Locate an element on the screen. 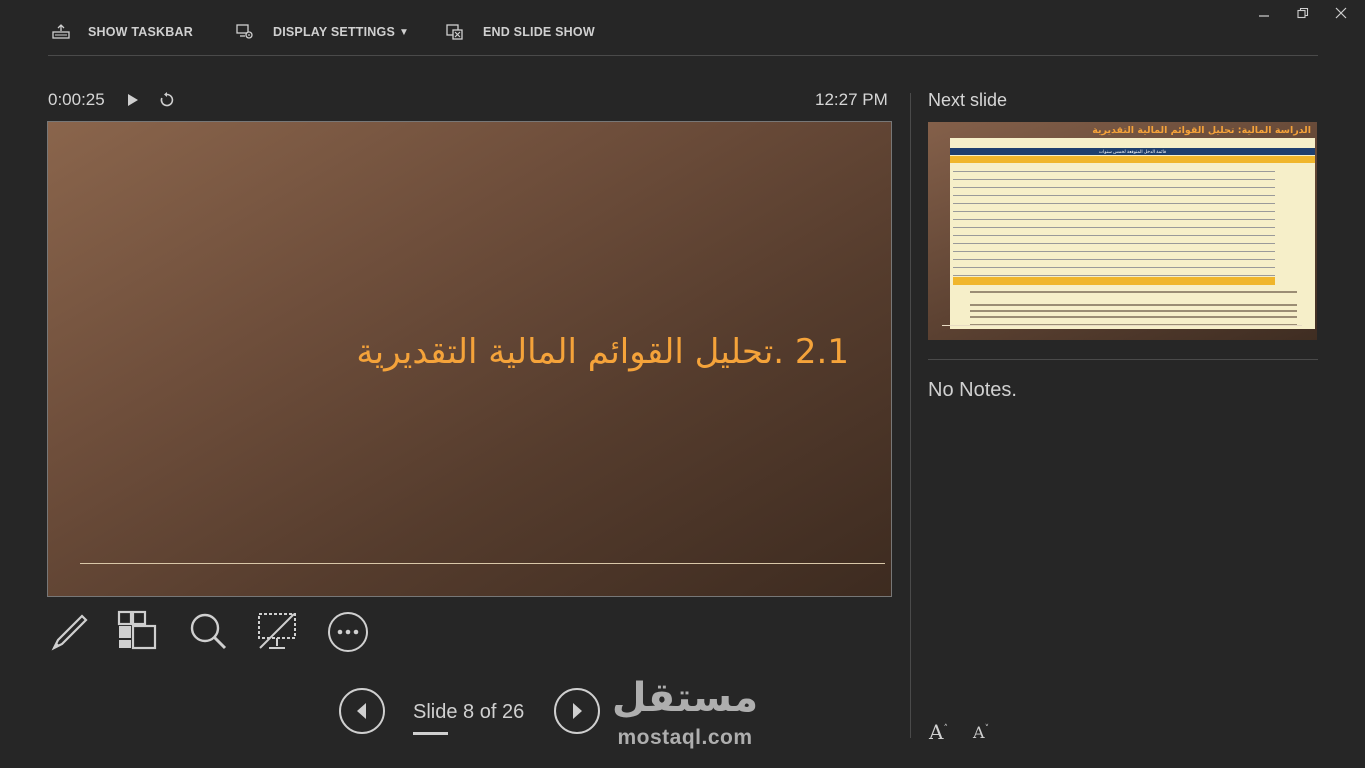  thumb-table-panel: قائمة الدخل المتوقعة لخمس سنوات is located at coordinates (1132, 233).